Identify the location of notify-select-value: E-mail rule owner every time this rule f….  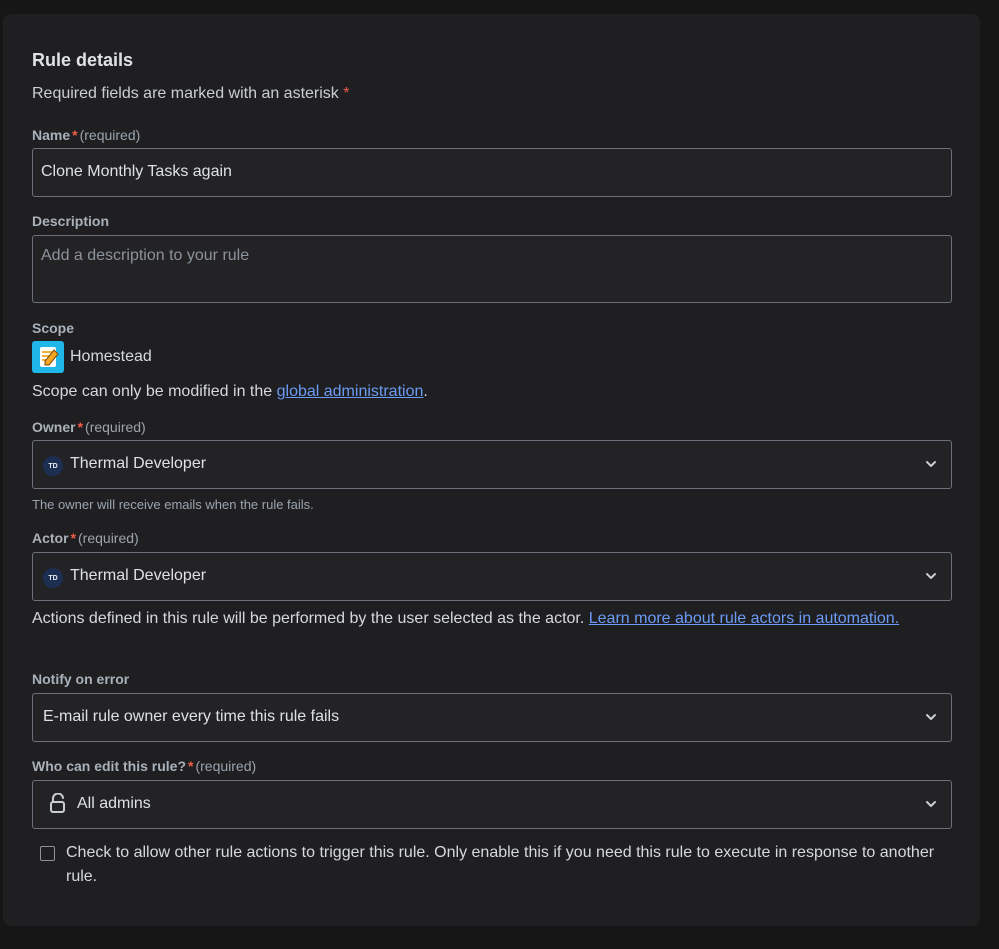
(191, 716).